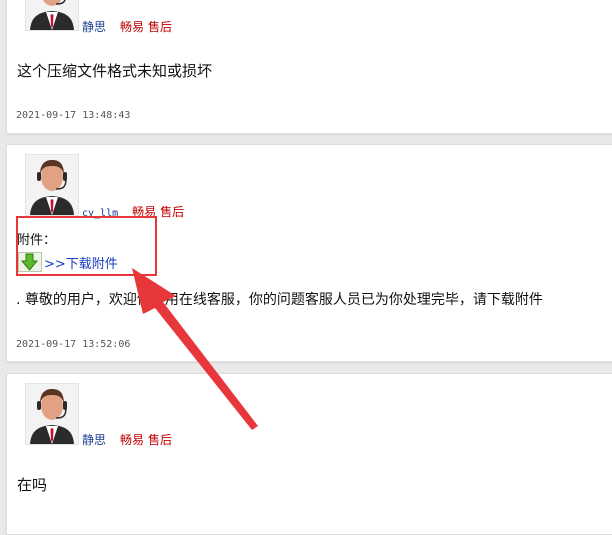  I want to click on message-text: . 尊敬的用户，欢迎你使用在线客服，你的问题客服人员已为你处理完毕，请下载附件, so click(279, 300).